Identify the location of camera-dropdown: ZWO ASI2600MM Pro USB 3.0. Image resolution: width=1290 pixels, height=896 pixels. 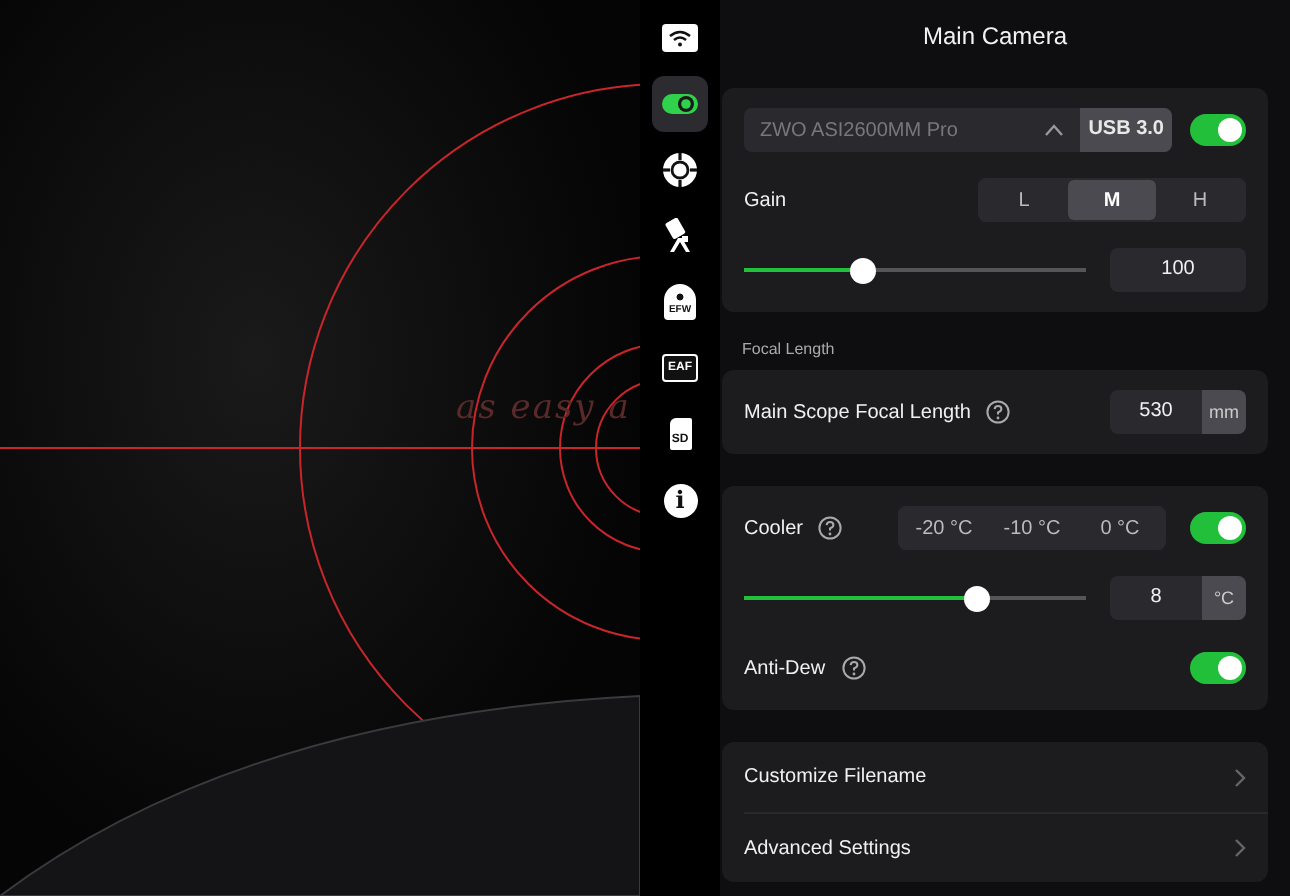
(958, 130).